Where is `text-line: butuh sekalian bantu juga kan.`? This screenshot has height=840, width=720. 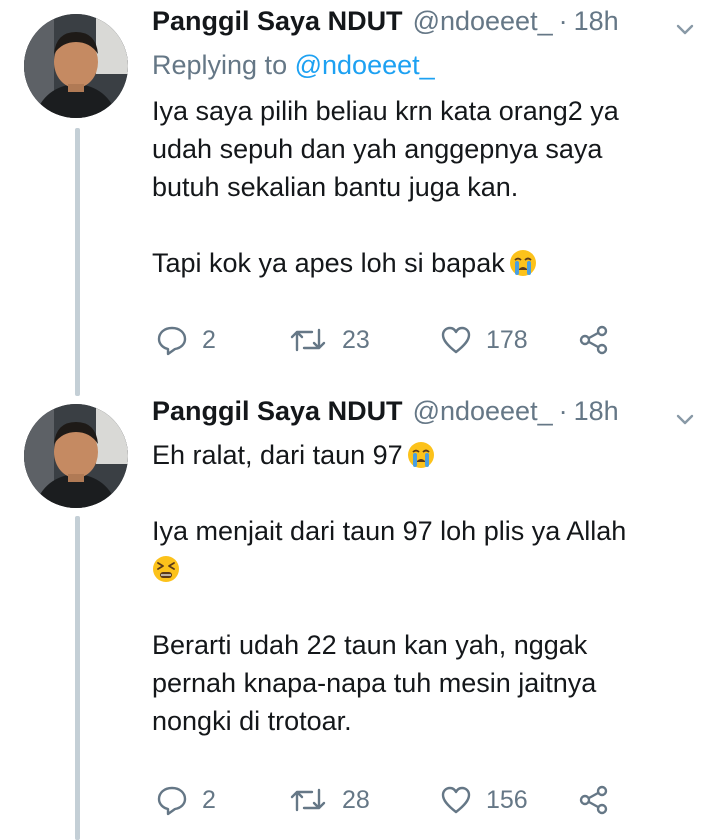 text-line: butuh sekalian bantu juga kan. is located at coordinates (335, 187).